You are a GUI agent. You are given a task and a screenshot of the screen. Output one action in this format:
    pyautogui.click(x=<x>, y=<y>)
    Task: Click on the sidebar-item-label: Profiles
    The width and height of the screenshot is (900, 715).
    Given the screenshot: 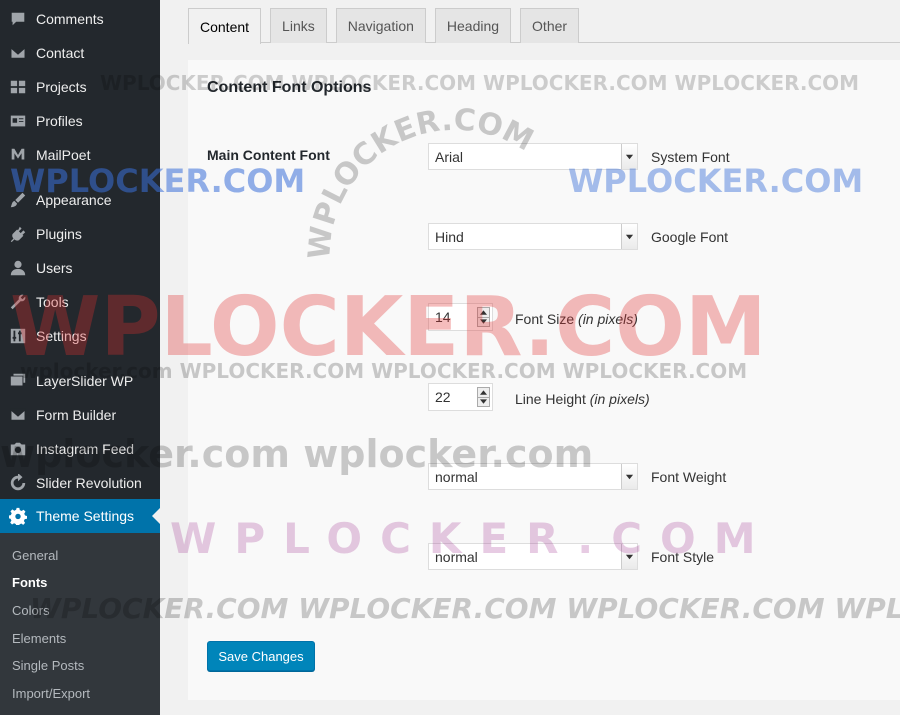 What is the action you would take?
    pyautogui.click(x=59, y=121)
    